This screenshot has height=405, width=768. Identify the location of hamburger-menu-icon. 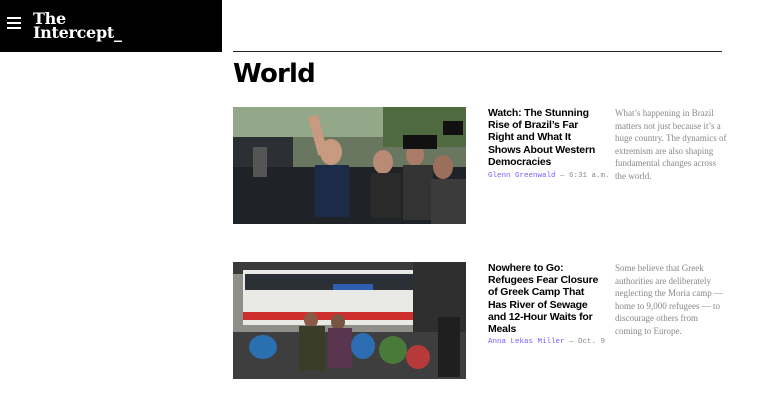
(14, 23).